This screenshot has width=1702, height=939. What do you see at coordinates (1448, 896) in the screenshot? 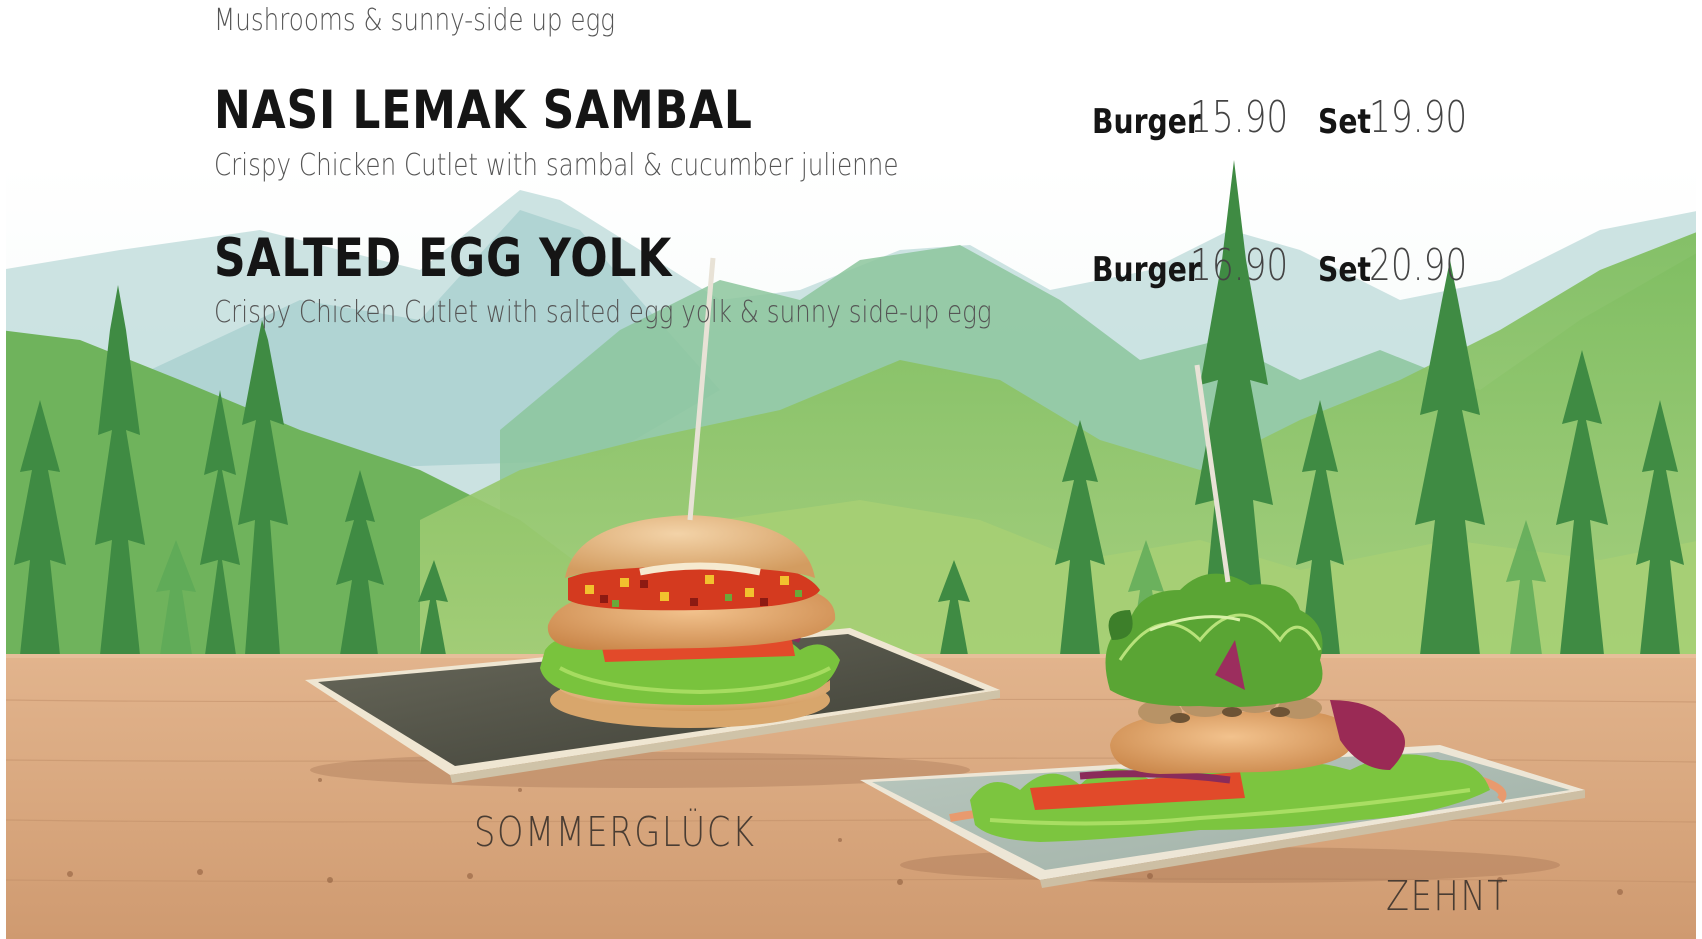
I see `caption-zehnt: ZEHNT` at bounding box center [1448, 896].